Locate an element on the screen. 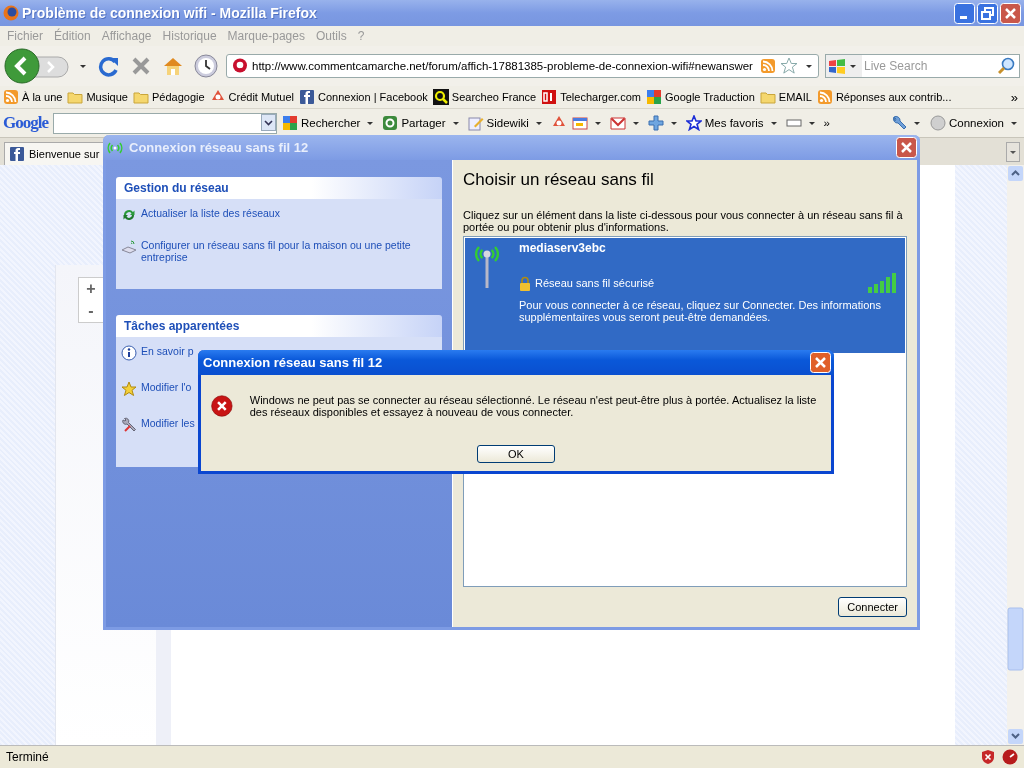 The height and width of the screenshot is (768, 1024). task-link: Modifier l'o is located at coordinates (166, 387).